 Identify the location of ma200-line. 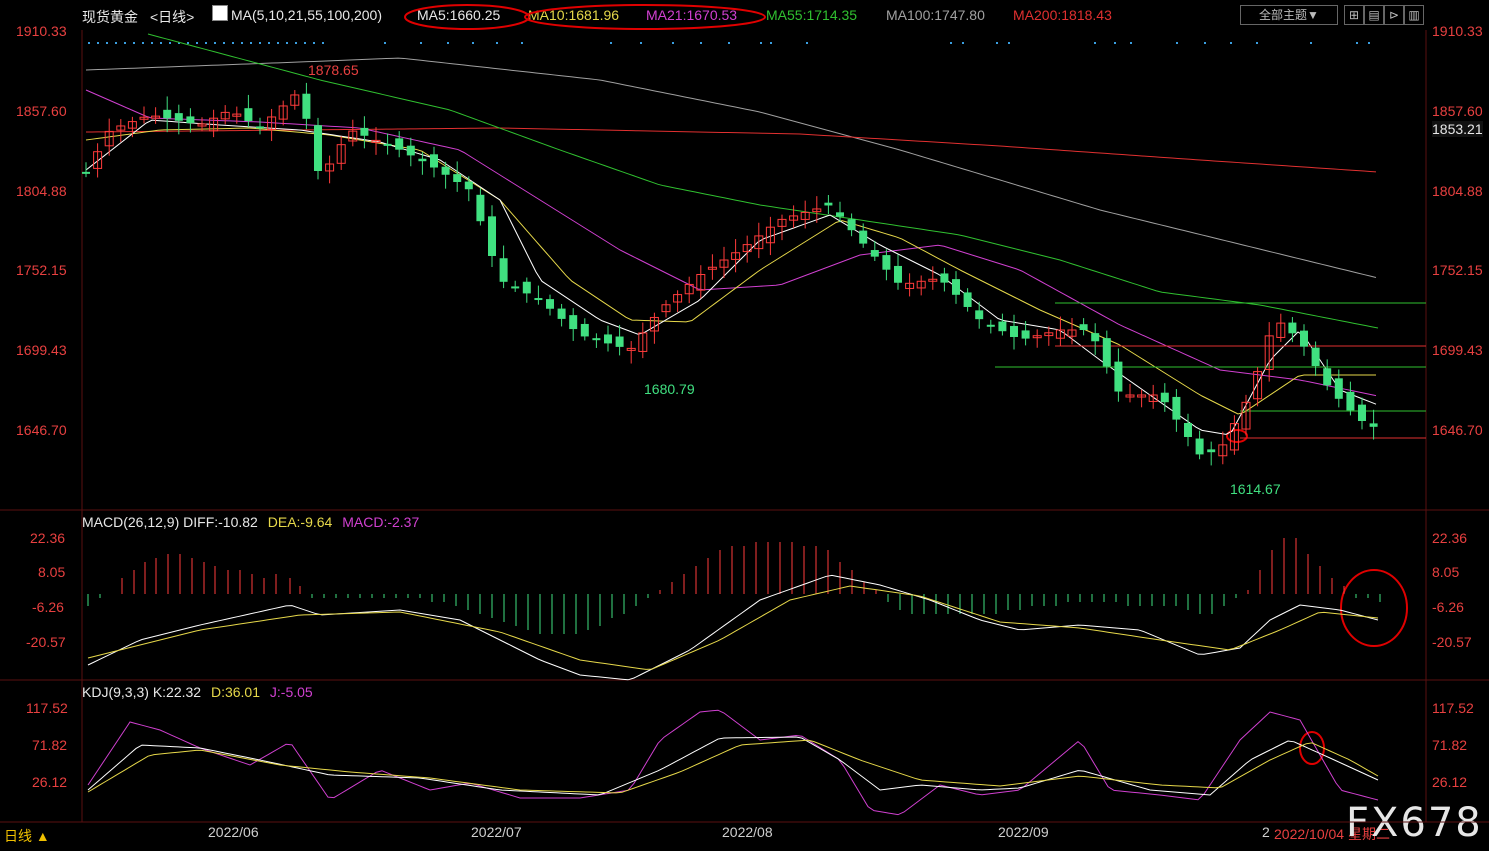
(731, 150).